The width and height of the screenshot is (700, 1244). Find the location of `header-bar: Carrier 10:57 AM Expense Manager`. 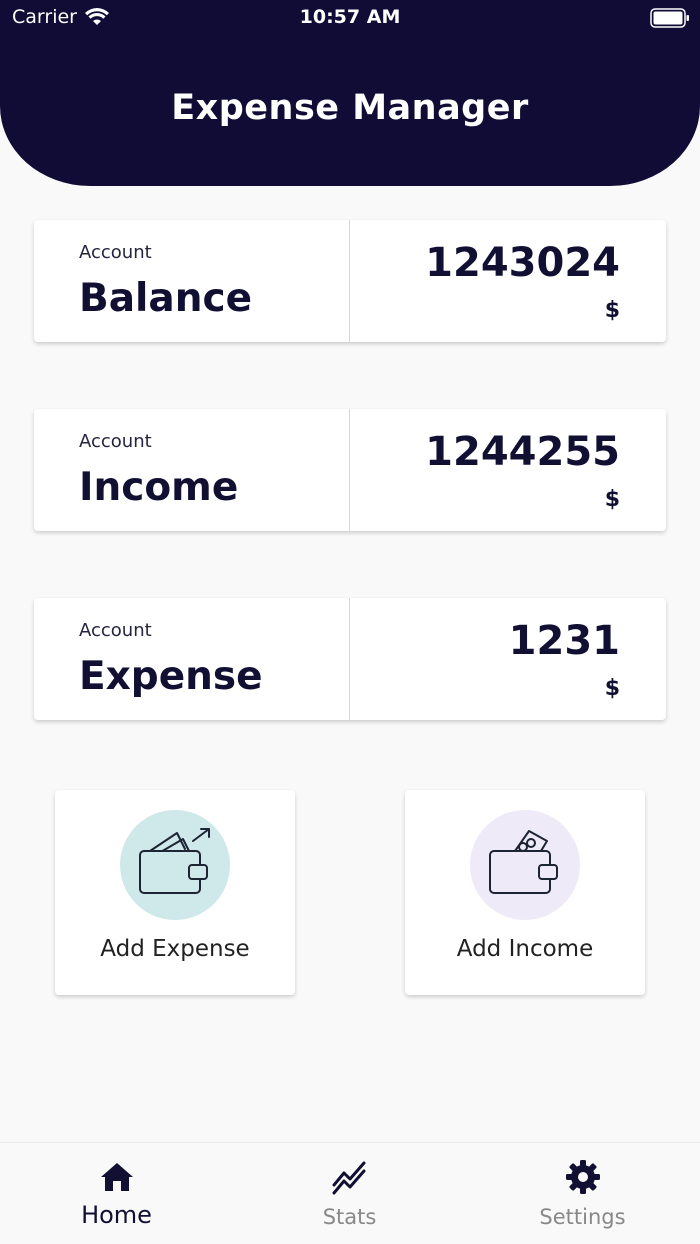

header-bar: Carrier 10:57 AM Expense Manager is located at coordinates (350, 93).